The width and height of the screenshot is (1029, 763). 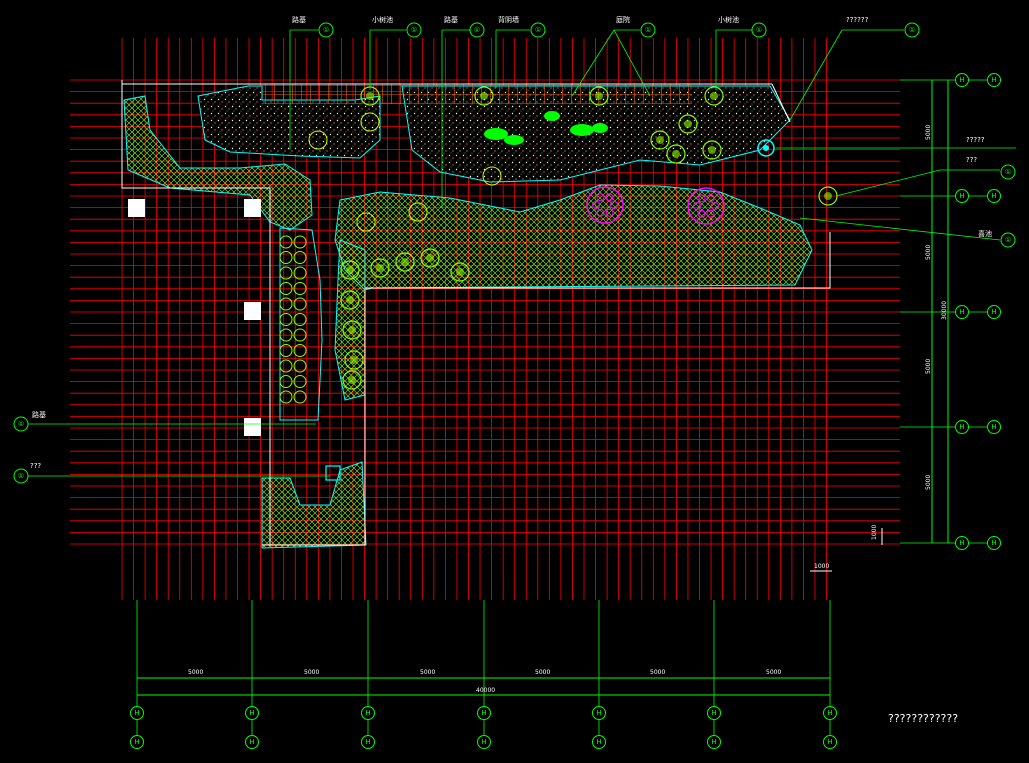 What do you see at coordinates (314, 505) in the screenshot?
I see `bottom-left-planting` at bounding box center [314, 505].